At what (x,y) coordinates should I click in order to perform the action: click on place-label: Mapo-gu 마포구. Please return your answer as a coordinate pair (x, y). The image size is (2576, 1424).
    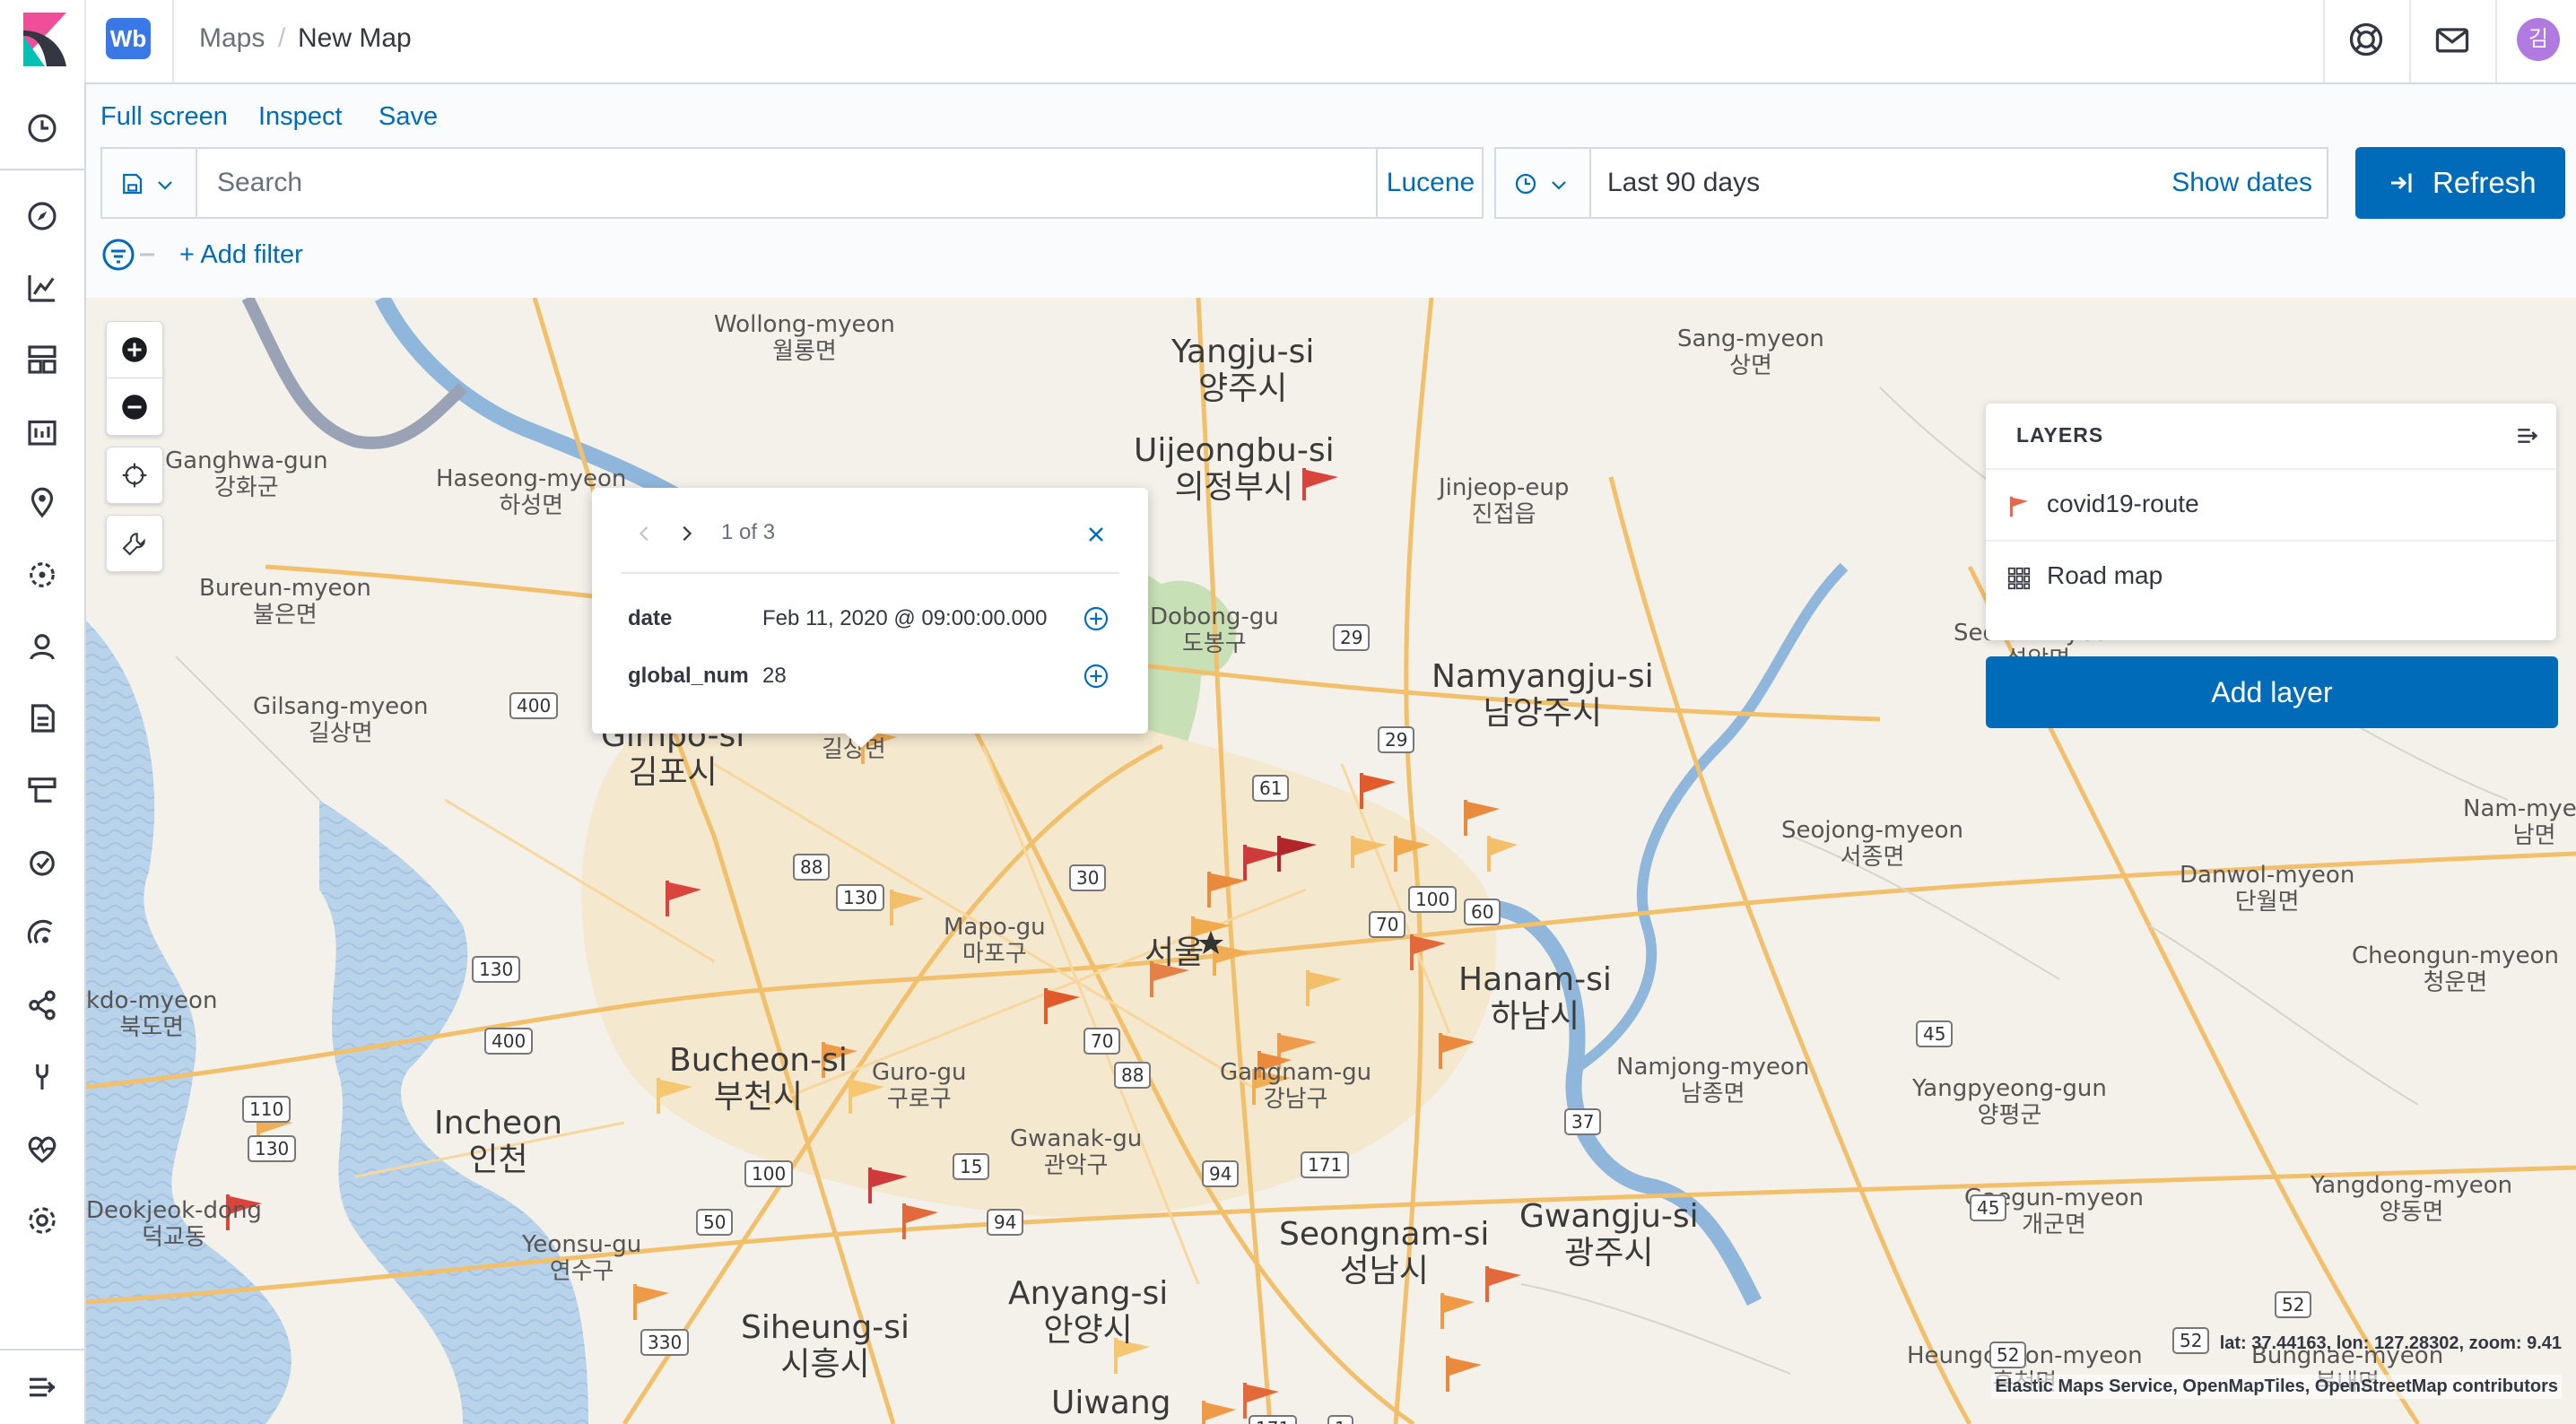
    Looking at the image, I should click on (995, 941).